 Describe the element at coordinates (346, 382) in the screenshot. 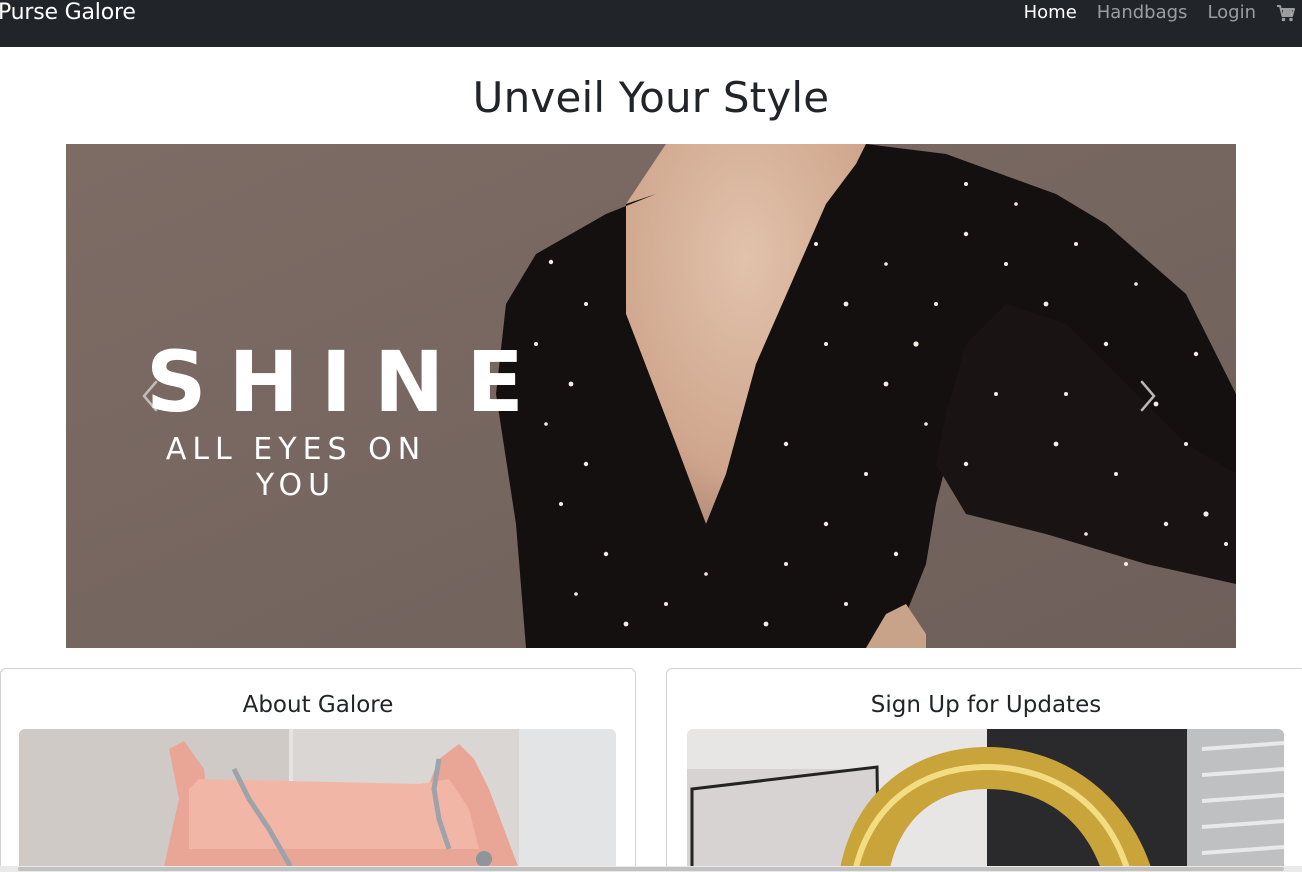

I see `carousel-headline: SHINE` at that location.